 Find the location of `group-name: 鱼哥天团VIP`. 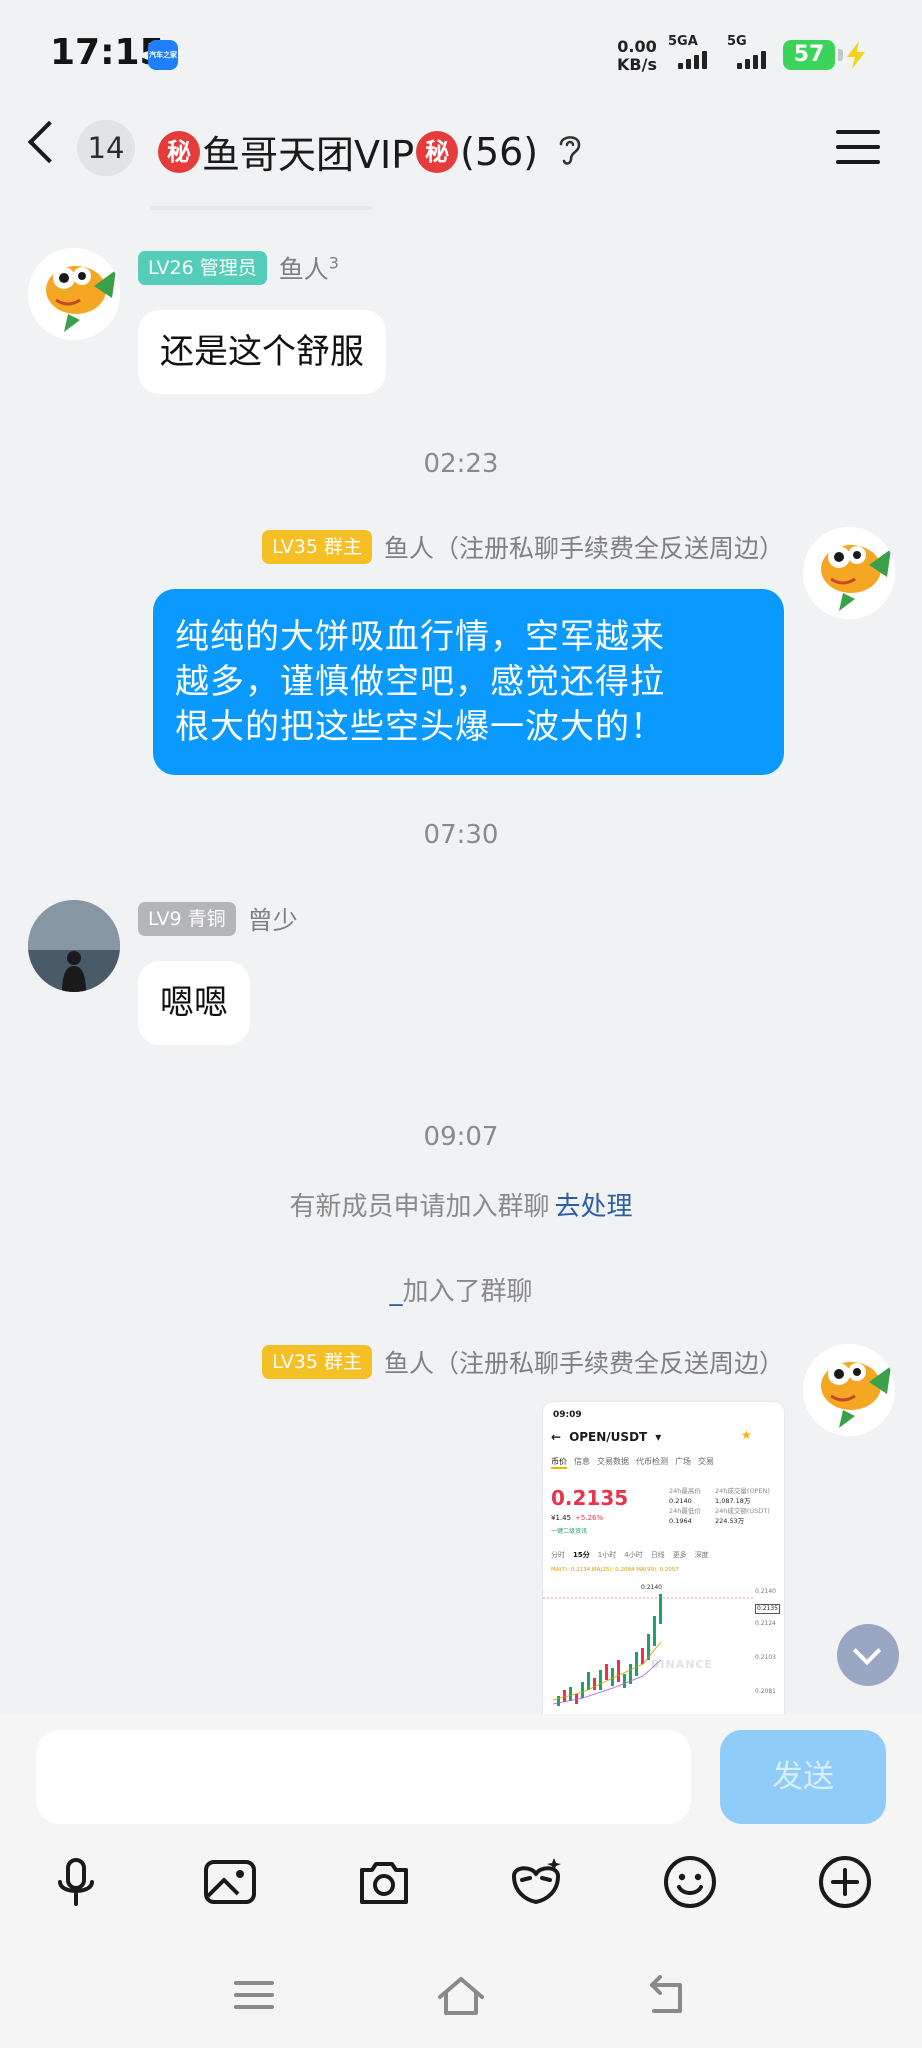

group-name: 鱼哥天团VIP is located at coordinates (308, 155).